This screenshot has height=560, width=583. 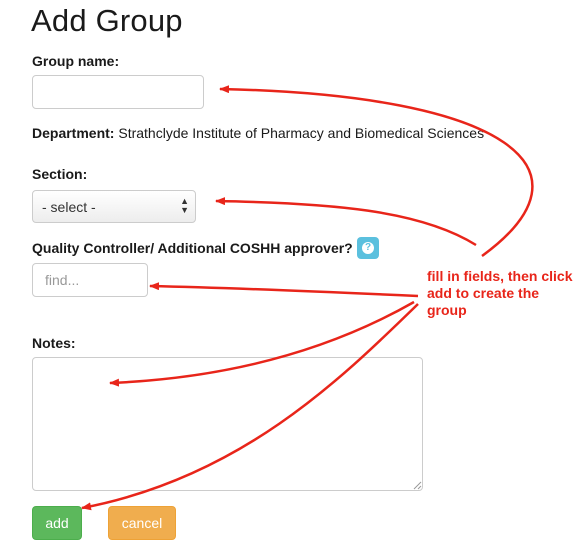 I want to click on arrow-to-notes, so click(x=262, y=343).